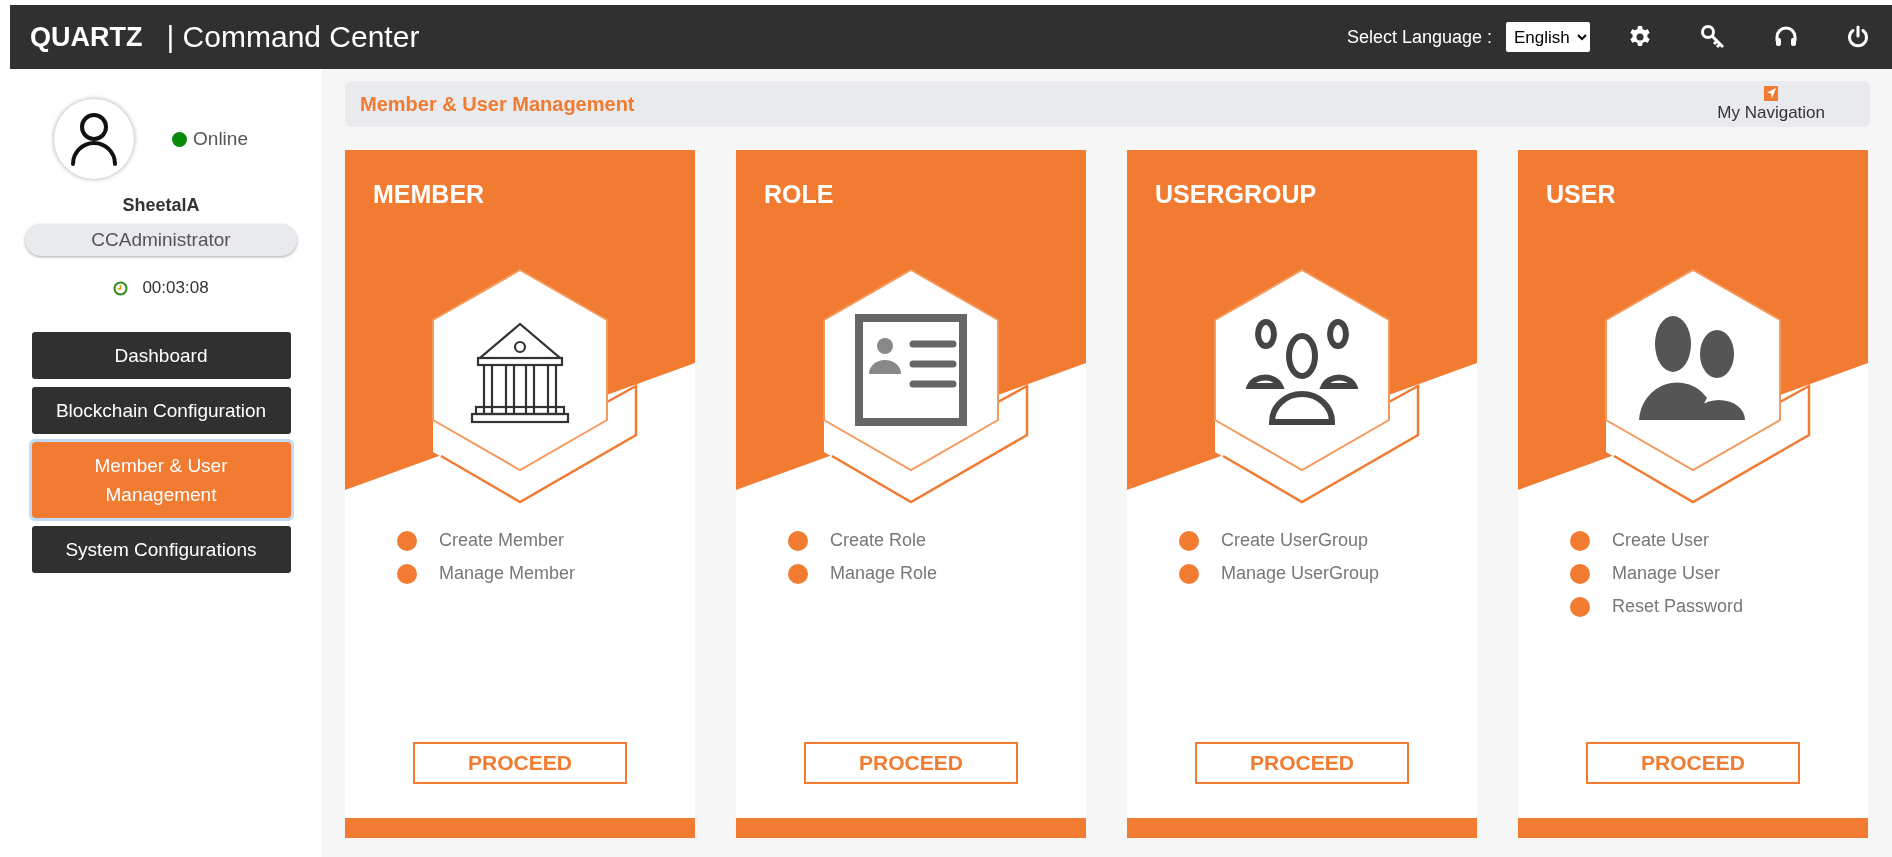  Describe the element at coordinates (1713, 37) in the screenshot. I see `key-icon` at that location.